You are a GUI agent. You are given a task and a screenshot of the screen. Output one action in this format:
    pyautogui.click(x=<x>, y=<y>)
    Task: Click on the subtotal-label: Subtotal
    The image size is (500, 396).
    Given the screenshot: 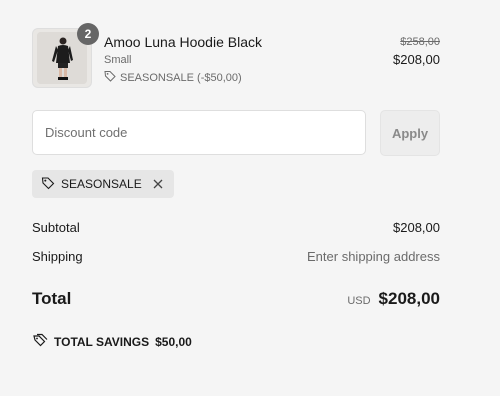 What is the action you would take?
    pyautogui.click(x=56, y=227)
    